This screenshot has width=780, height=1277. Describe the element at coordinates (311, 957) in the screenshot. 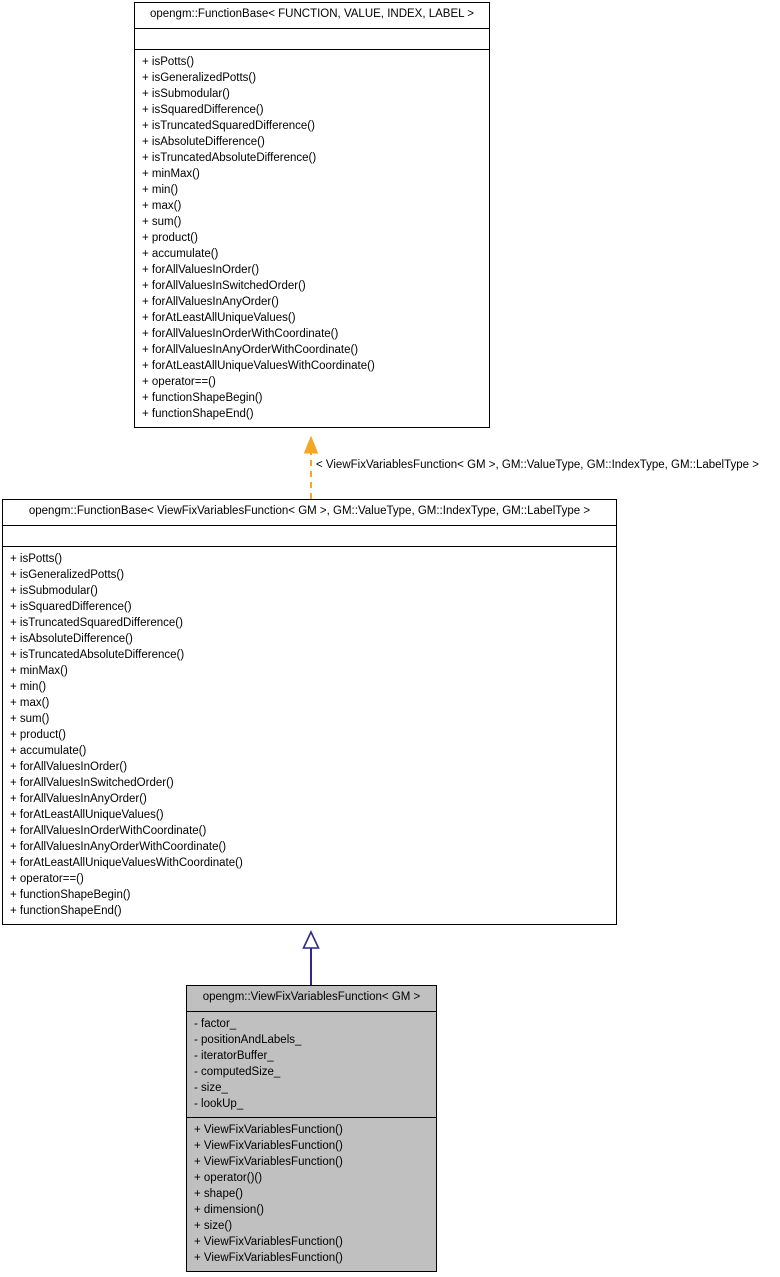

I see `inheritance-edge` at that location.